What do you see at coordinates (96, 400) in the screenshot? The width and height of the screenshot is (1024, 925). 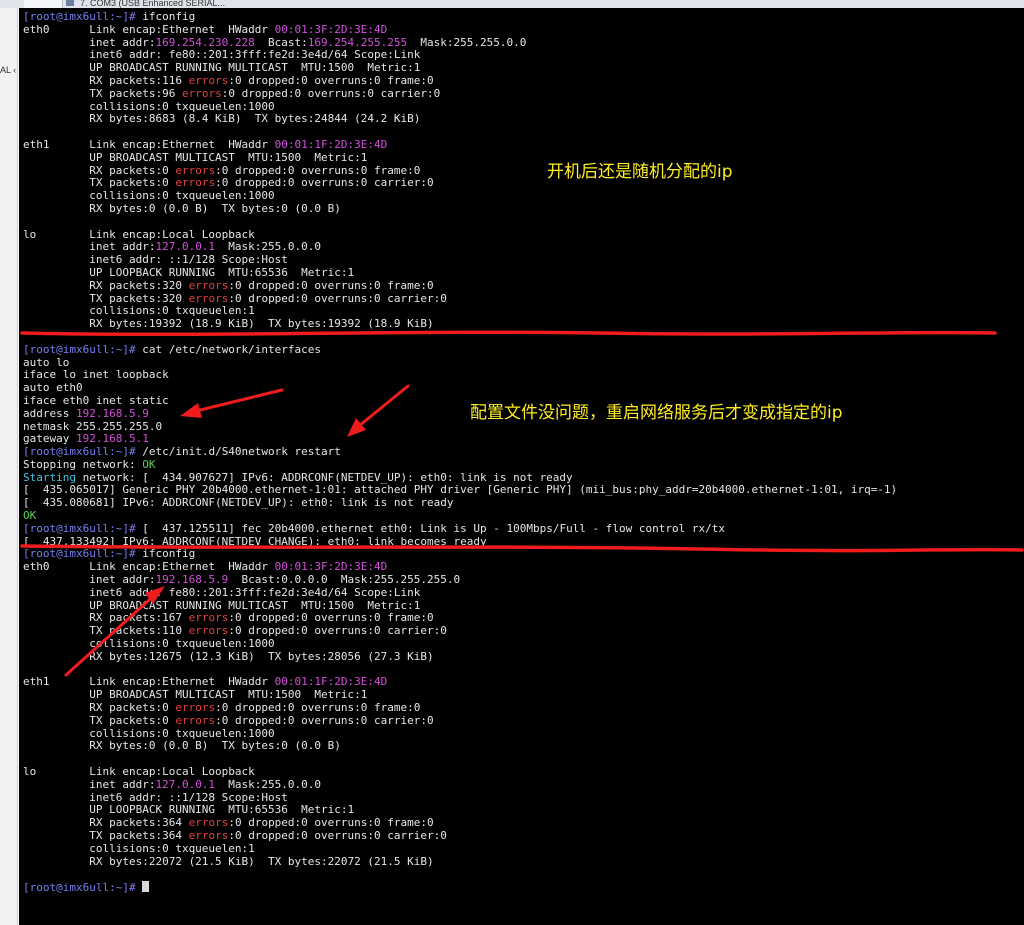 I see `terminal-text: iface eth0 inet static` at bounding box center [96, 400].